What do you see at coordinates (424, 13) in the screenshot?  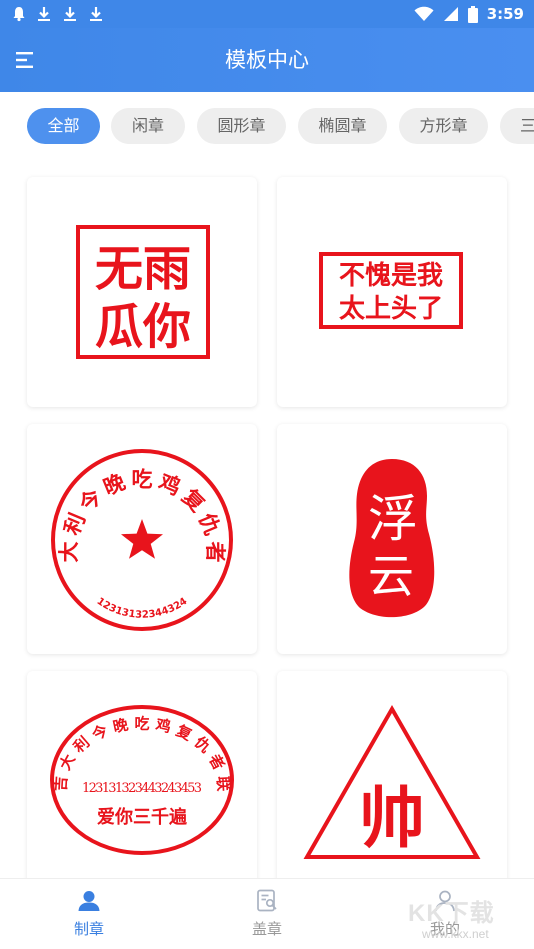 I see `wifi-icon` at bounding box center [424, 13].